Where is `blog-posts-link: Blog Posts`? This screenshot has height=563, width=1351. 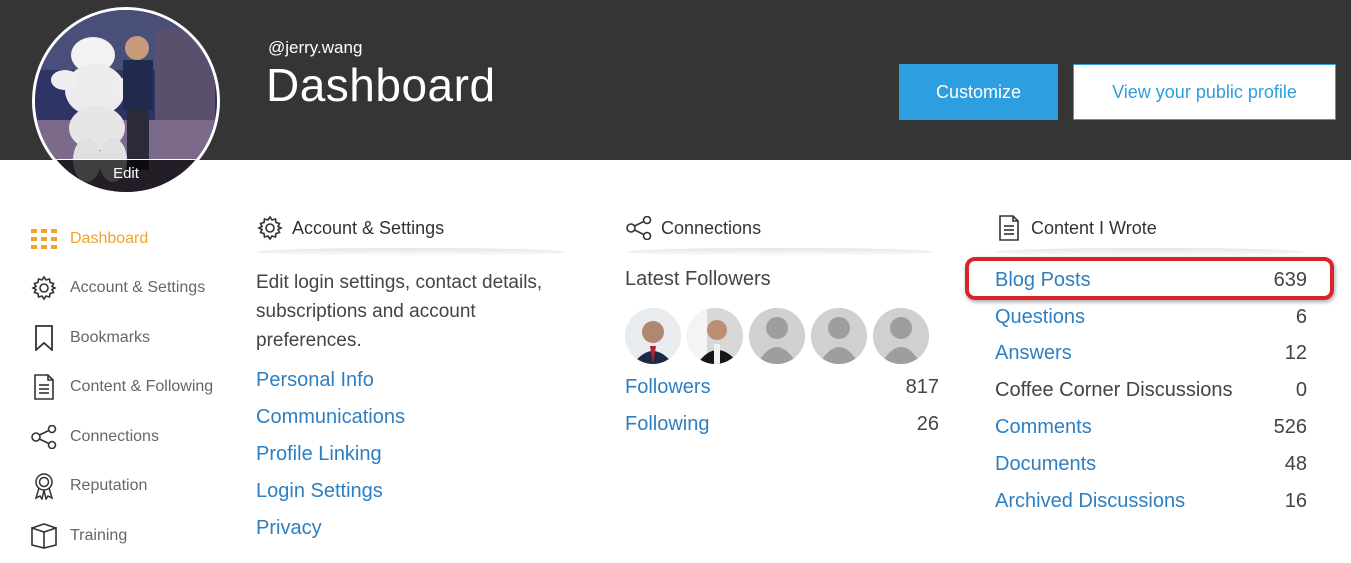 blog-posts-link: Blog Posts is located at coordinates (1043, 280).